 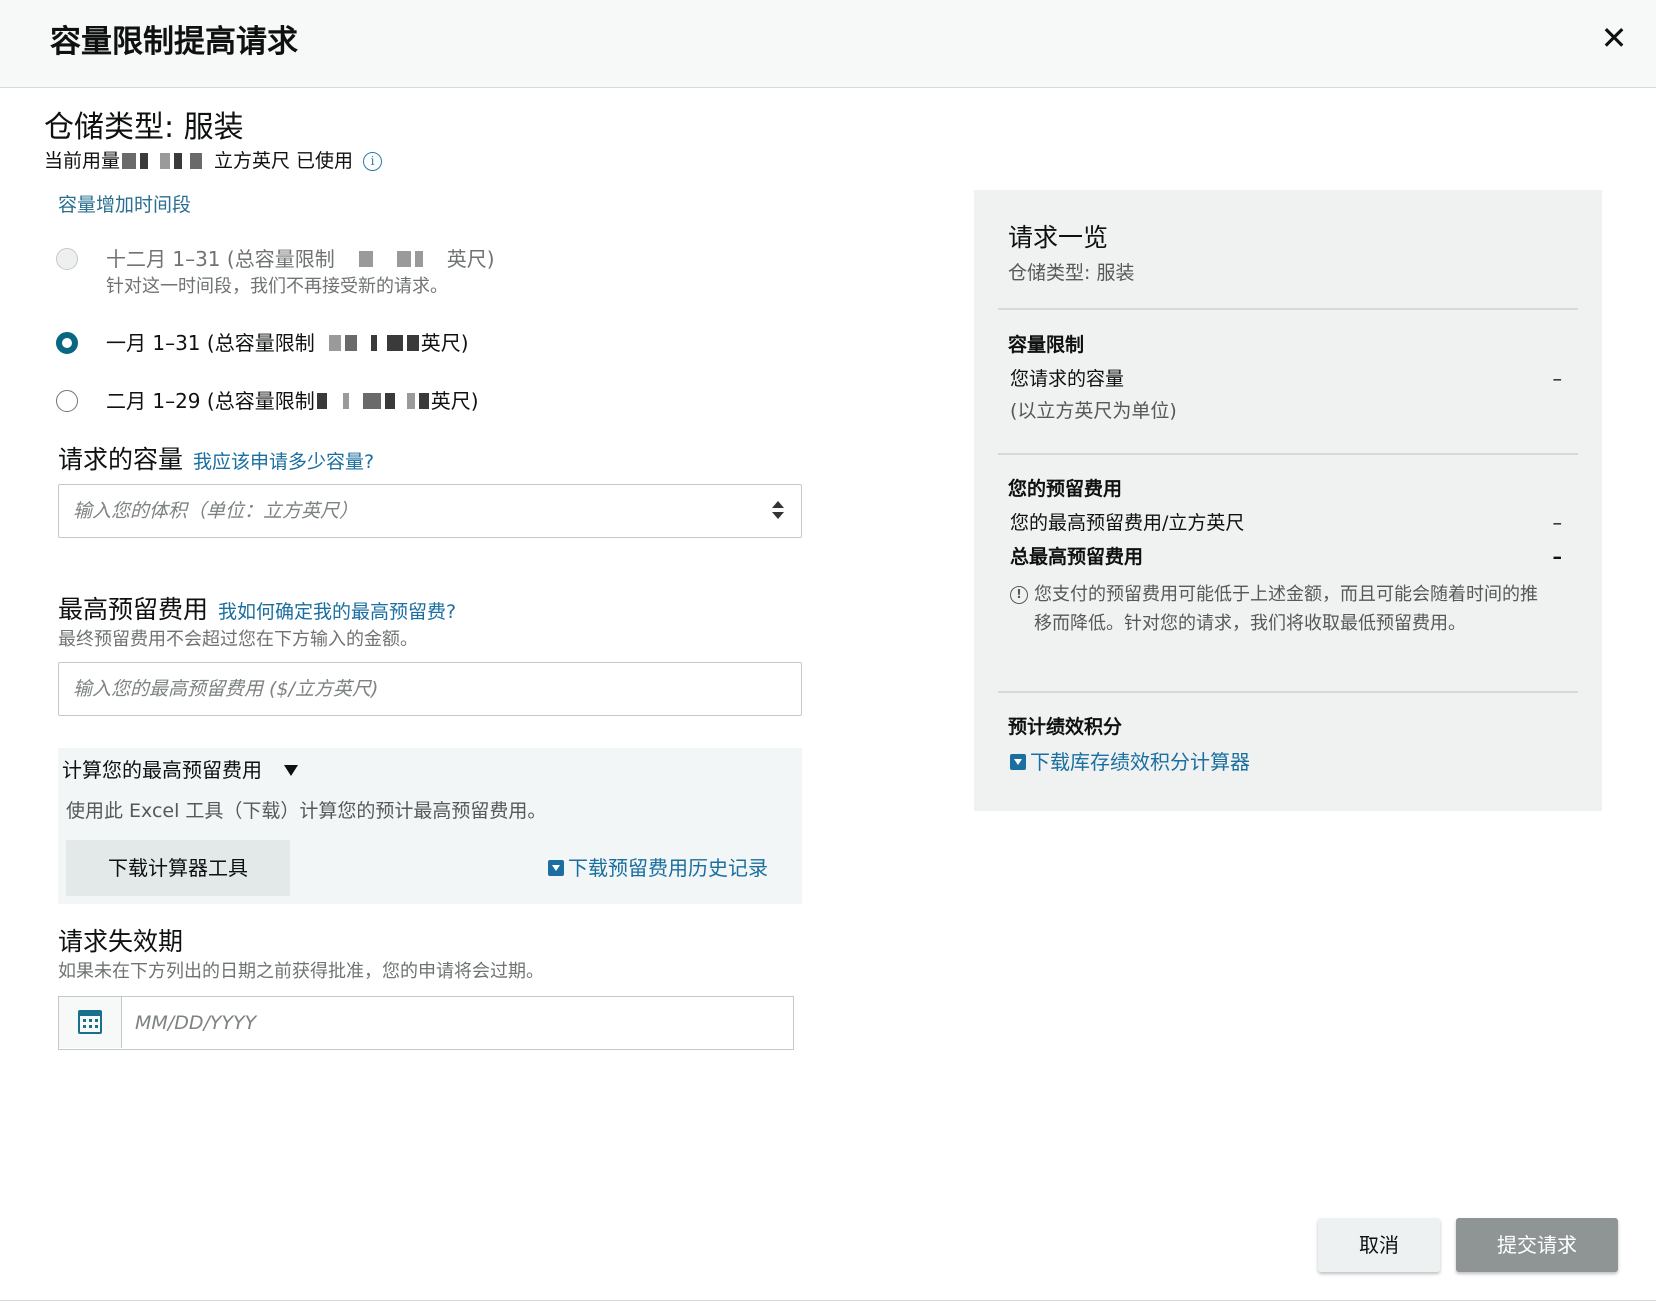 I want to click on performance-score-heading: 预计绩效积分, so click(x=1065, y=727).